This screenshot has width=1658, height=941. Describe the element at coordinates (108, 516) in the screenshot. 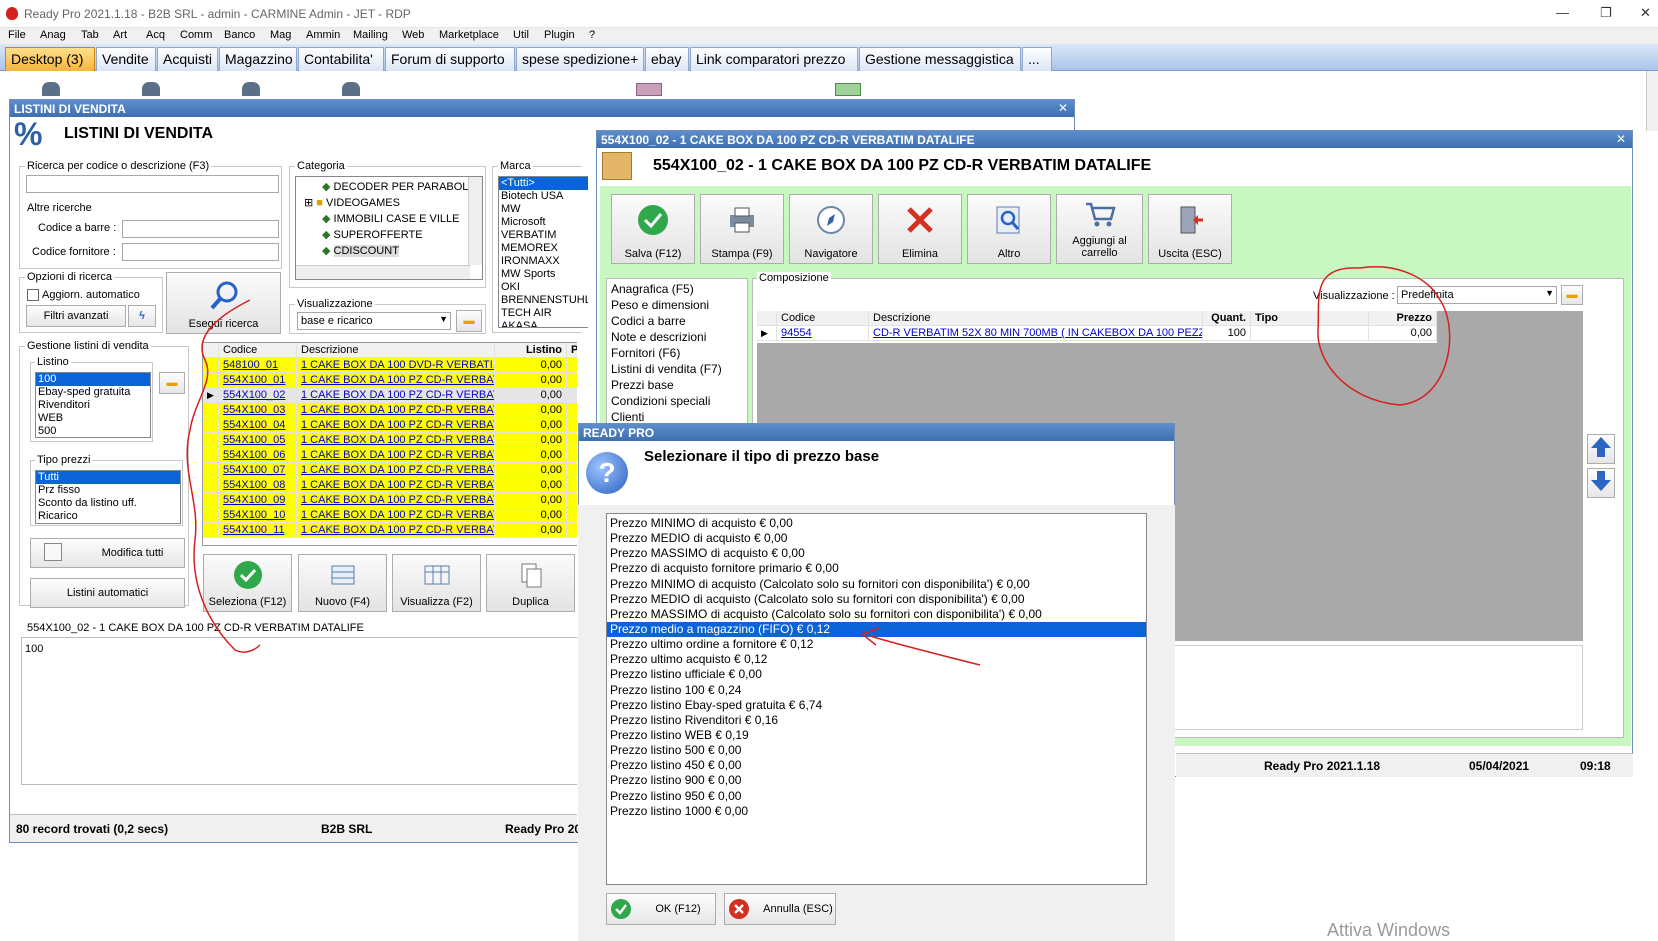

I see `tipo-prezzi-item: Ricarico` at that location.